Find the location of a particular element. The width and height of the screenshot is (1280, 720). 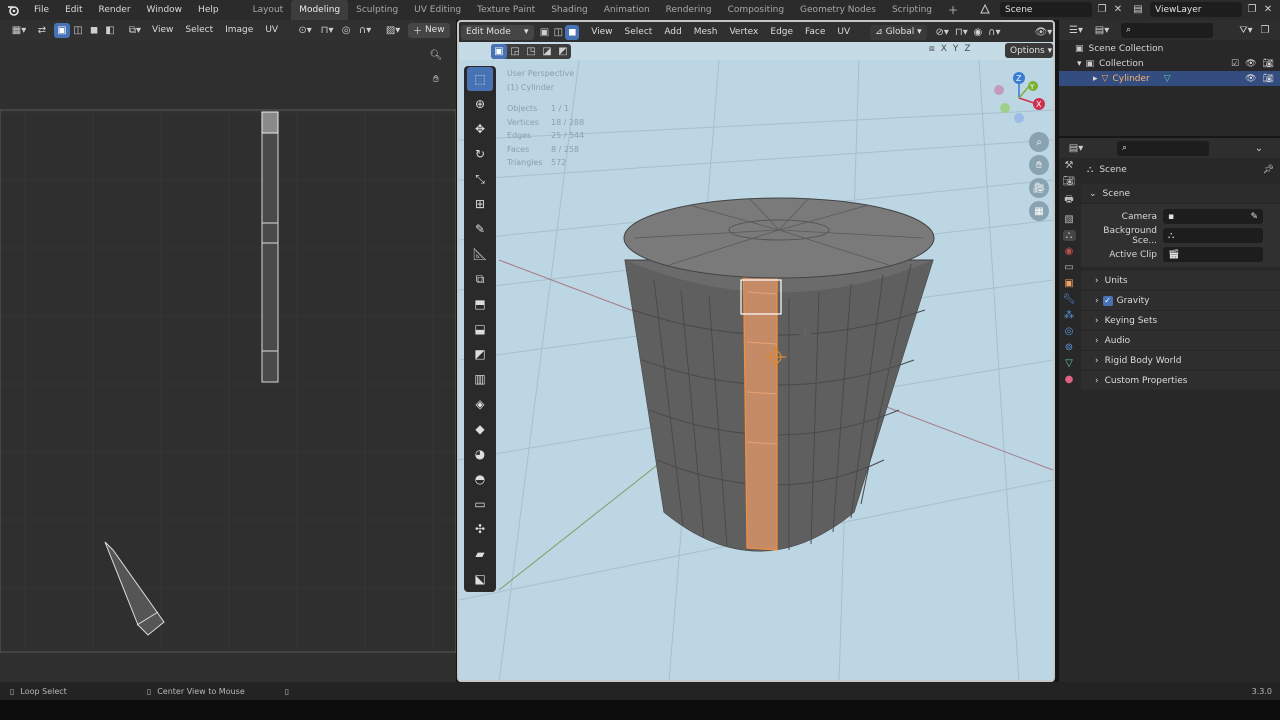

vp-menu-view: View is located at coordinates (601, 32).